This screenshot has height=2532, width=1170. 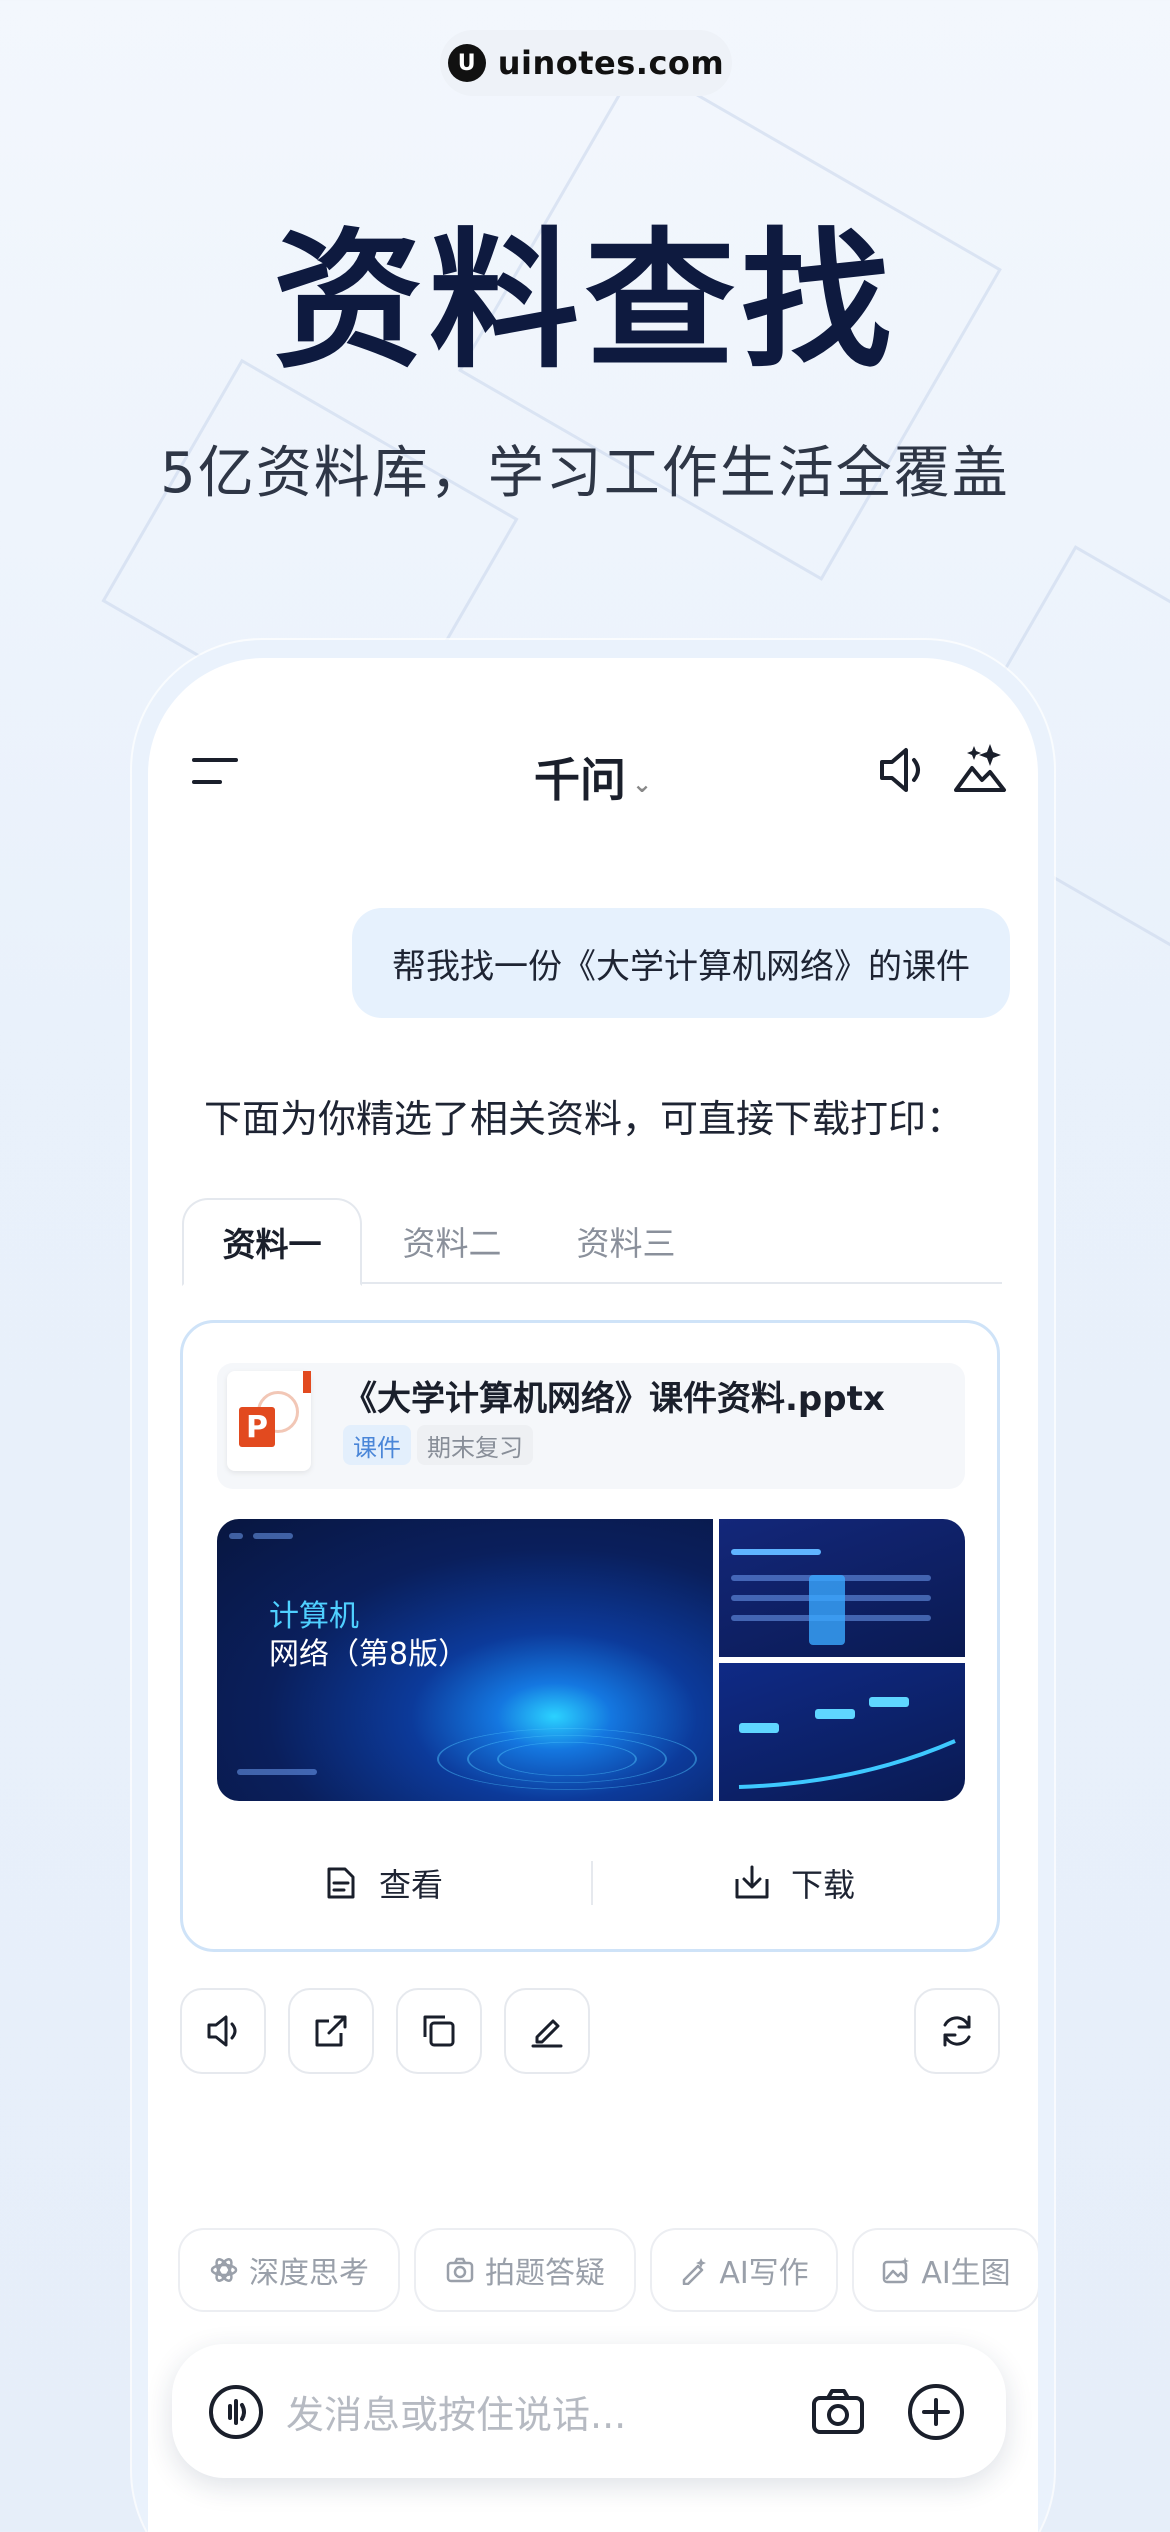 I want to click on tag-courseware: 课件, so click(x=377, y=1445).